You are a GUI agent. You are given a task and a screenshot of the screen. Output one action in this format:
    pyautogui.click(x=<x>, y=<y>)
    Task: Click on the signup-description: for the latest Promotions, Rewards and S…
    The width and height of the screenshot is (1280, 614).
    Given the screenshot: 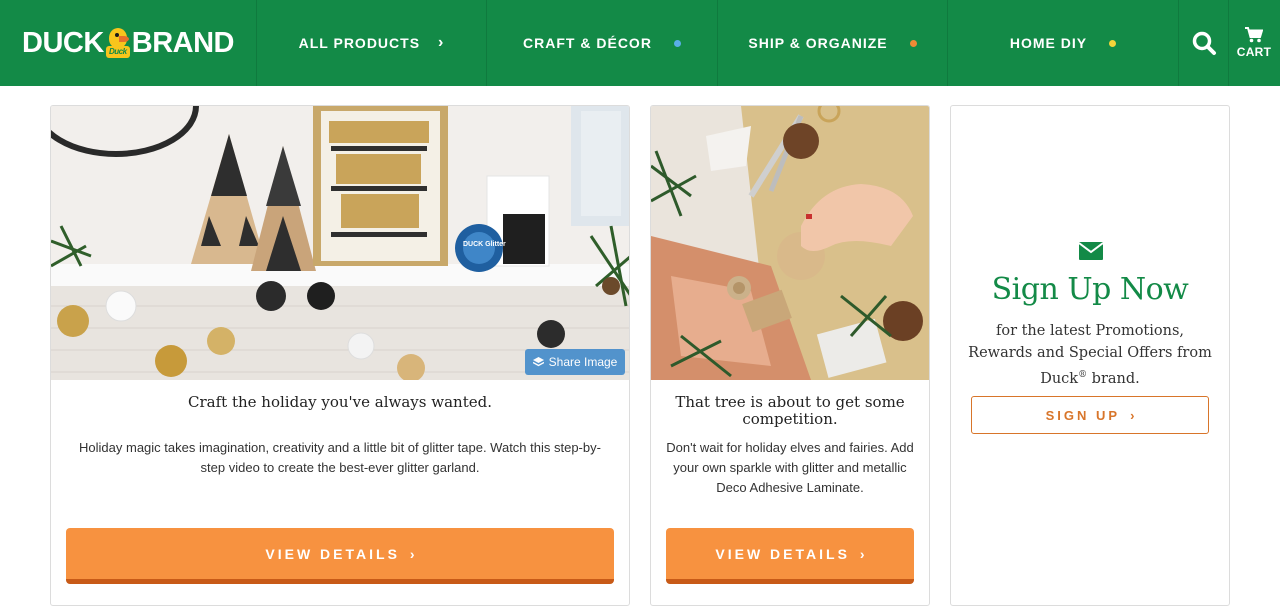 What is the action you would take?
    pyautogui.click(x=1090, y=355)
    